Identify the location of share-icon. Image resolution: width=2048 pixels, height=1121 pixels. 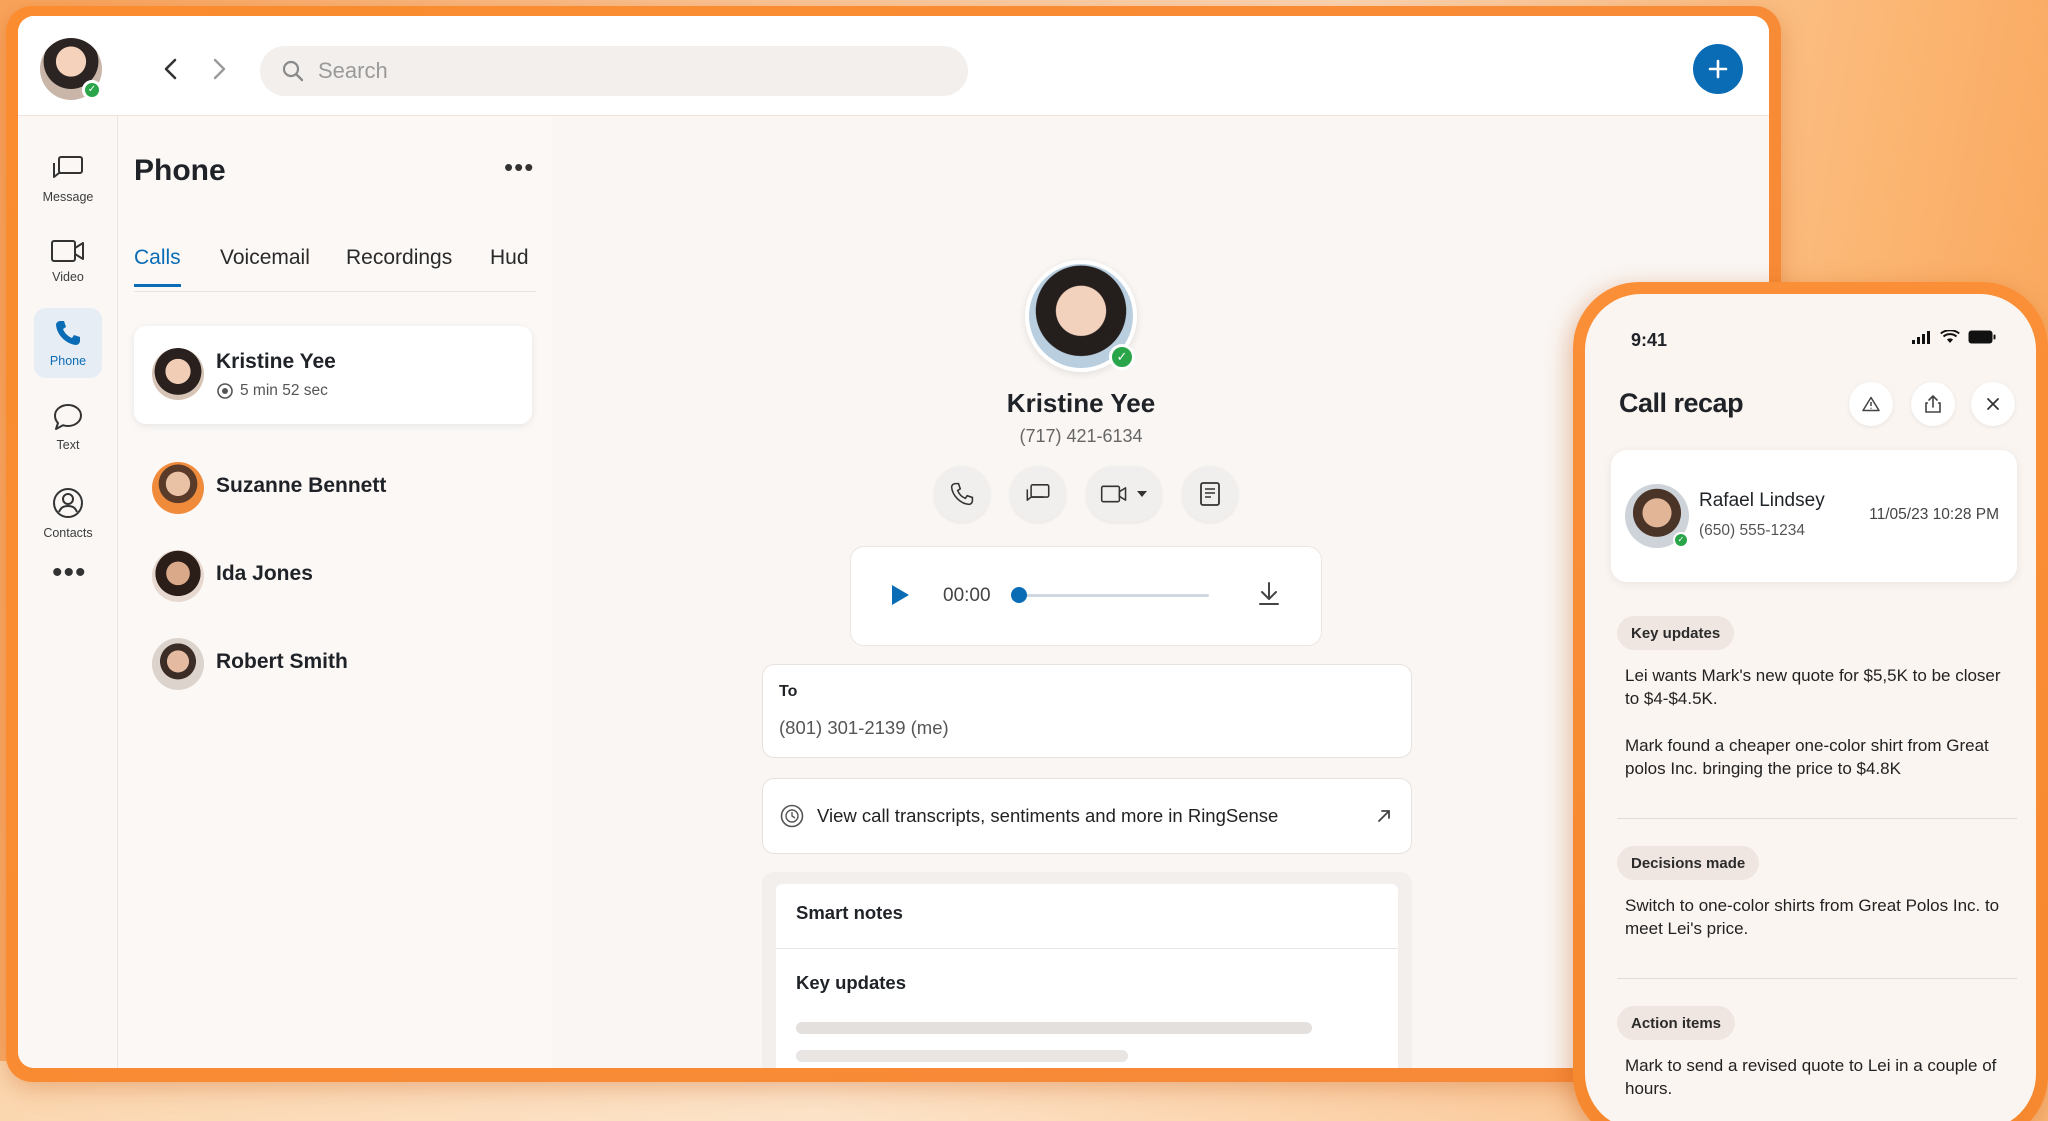
(1933, 404).